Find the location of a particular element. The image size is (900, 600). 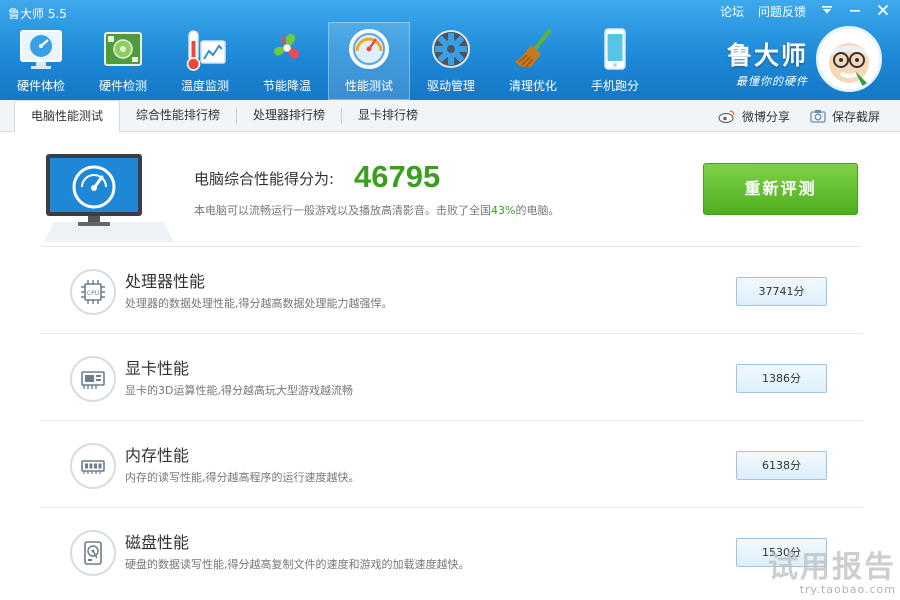

nav-item-label: 性能测试 is located at coordinates (368, 86).